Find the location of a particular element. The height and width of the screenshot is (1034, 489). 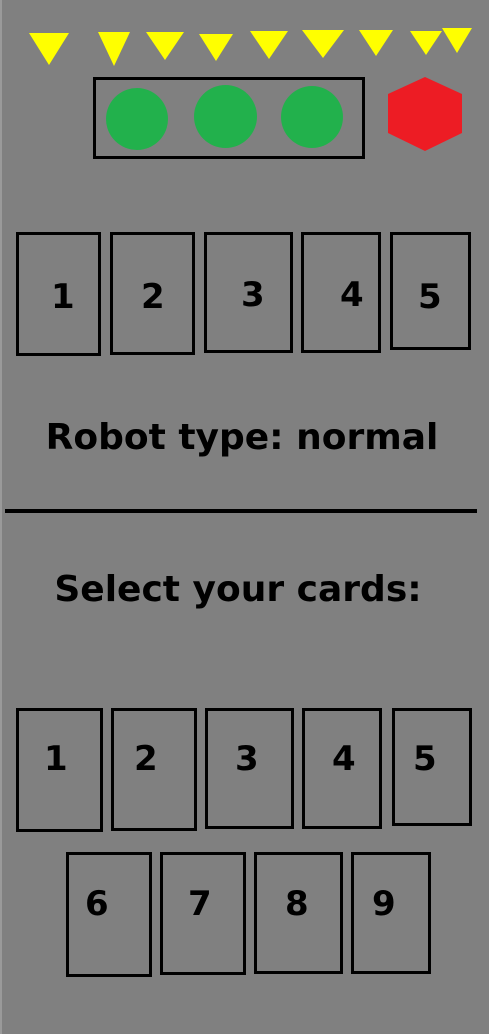

robot-type-label: Robot type: normal is located at coordinates (242, 437).